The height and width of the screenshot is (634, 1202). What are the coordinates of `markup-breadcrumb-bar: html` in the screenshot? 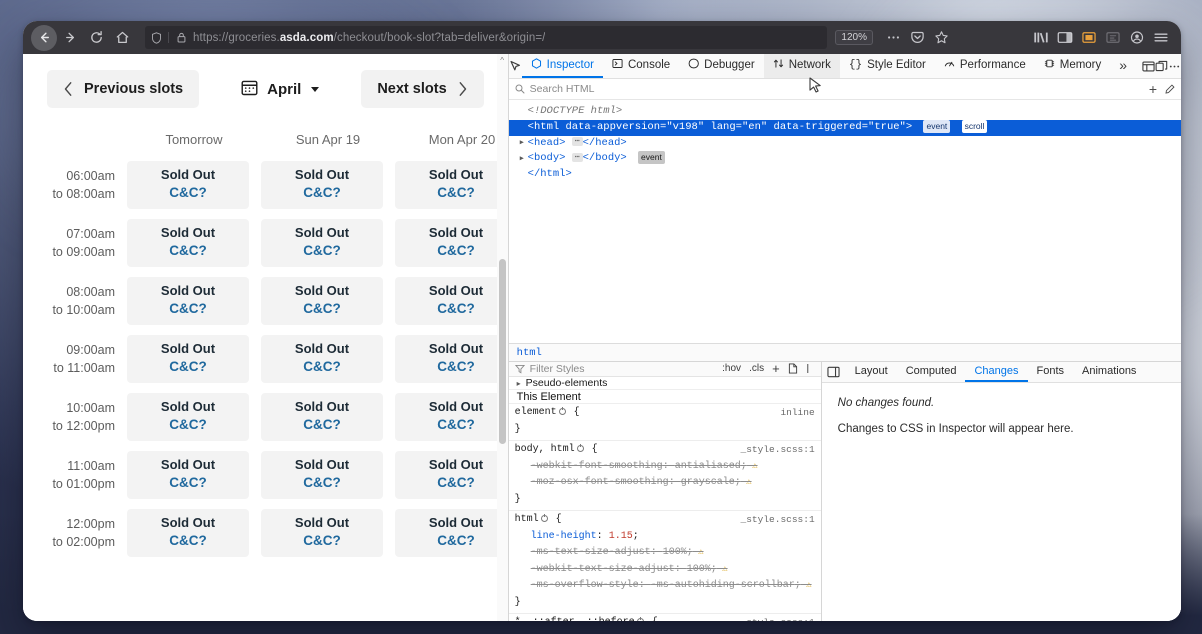 It's located at (844, 352).